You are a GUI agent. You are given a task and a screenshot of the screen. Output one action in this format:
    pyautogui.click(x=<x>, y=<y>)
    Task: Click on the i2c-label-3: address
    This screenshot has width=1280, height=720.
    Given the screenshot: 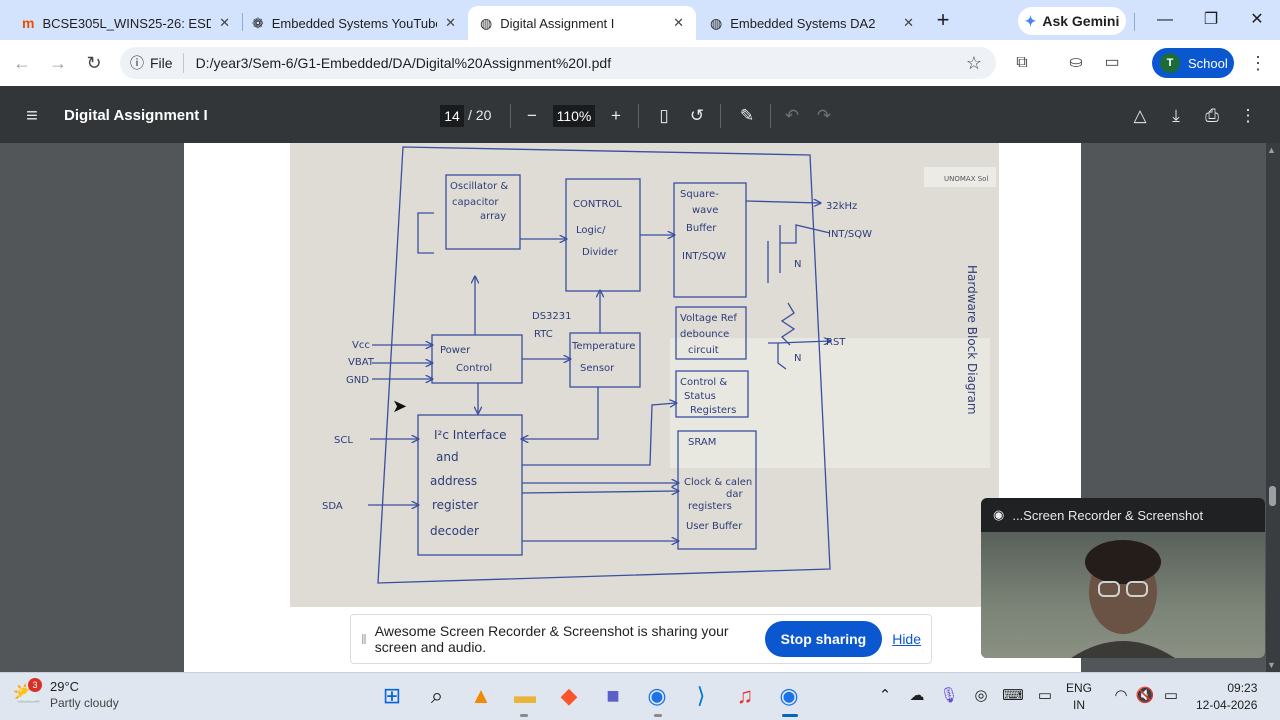 What is the action you would take?
    pyautogui.click(x=453, y=481)
    